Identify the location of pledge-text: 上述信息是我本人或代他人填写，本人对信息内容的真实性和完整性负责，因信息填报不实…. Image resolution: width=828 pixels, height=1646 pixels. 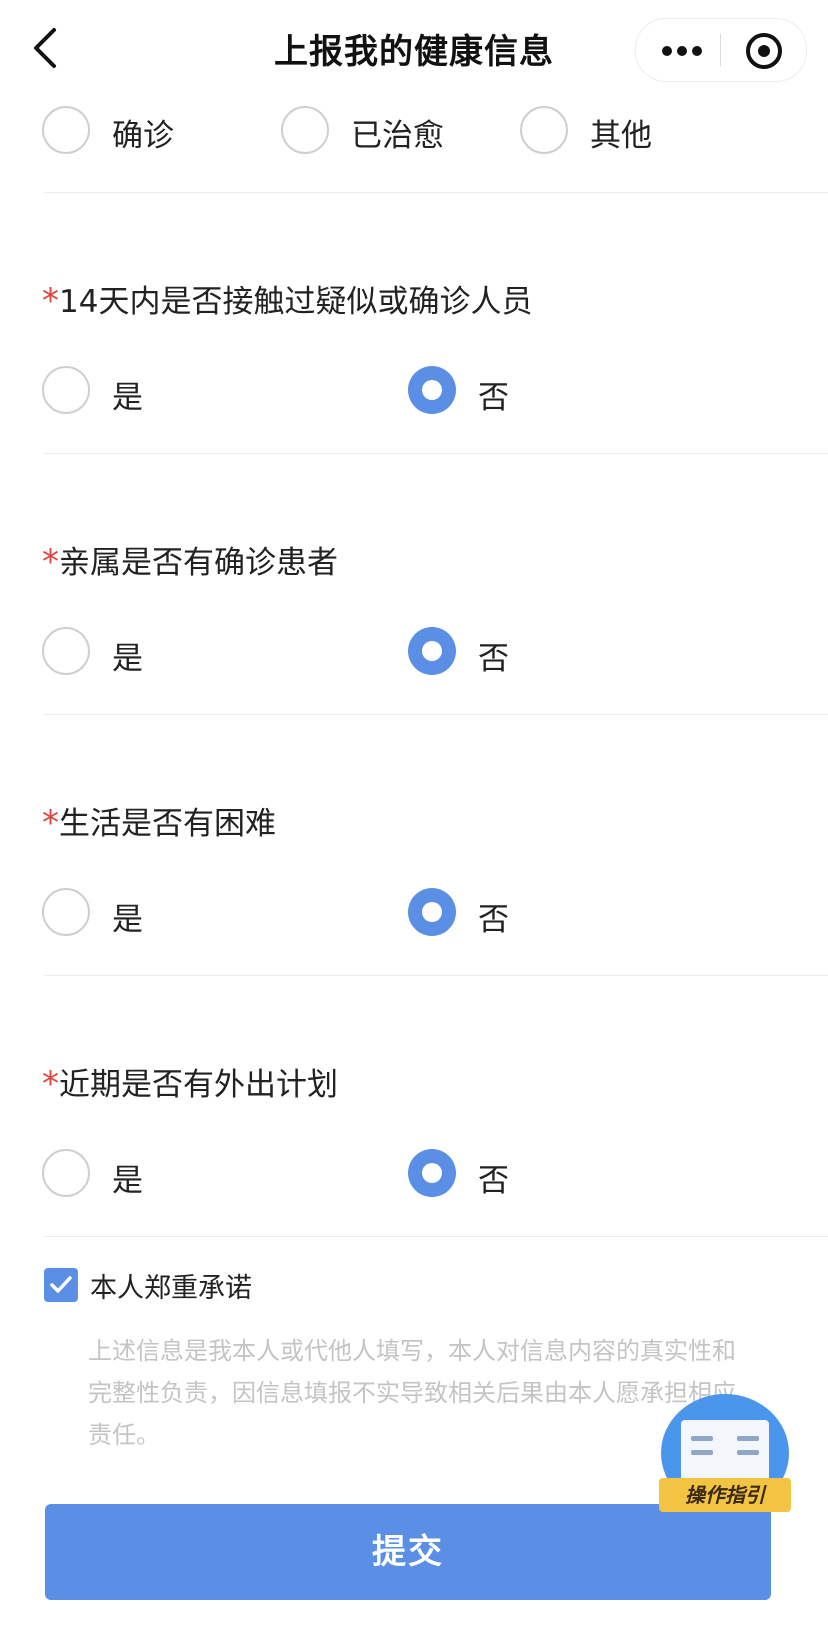
(412, 1393).